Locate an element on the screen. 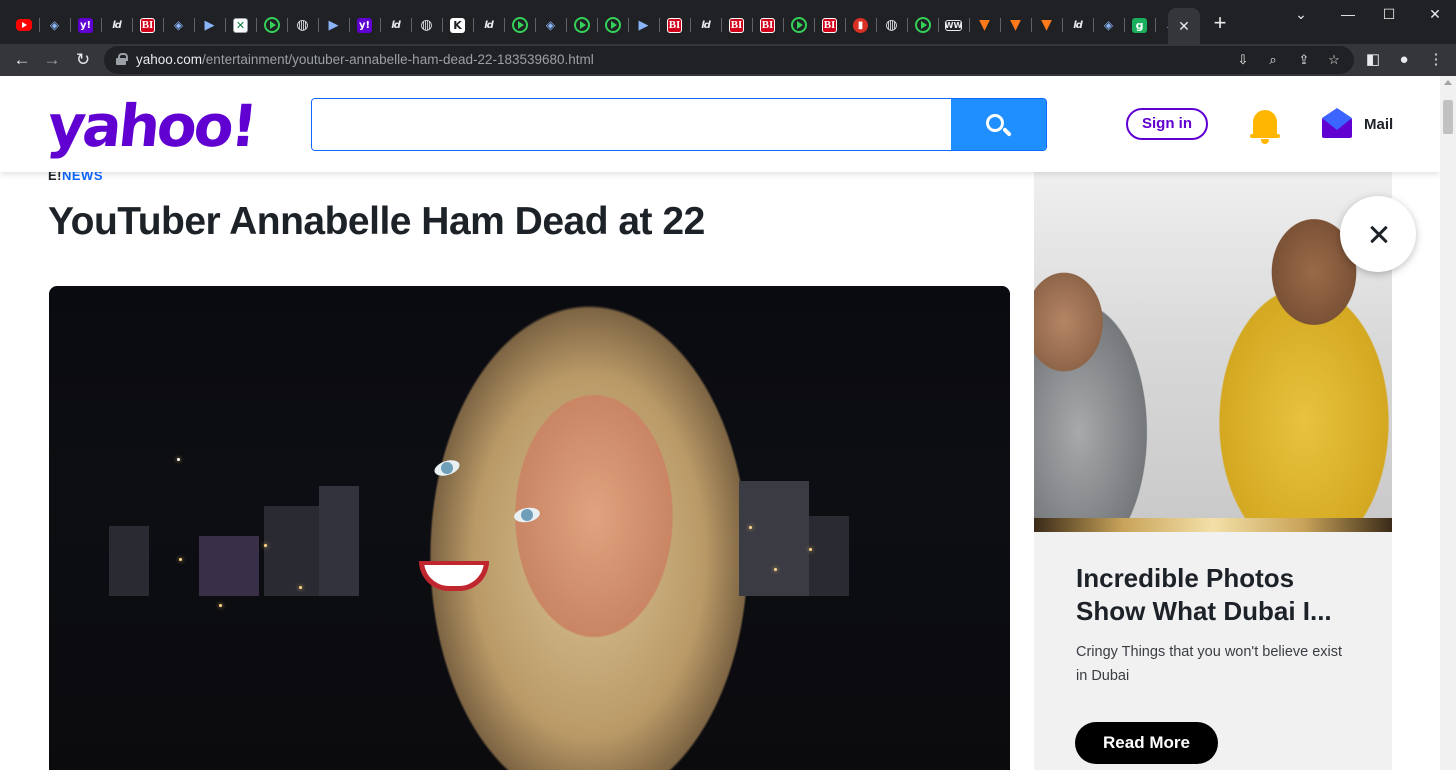 The height and width of the screenshot is (770, 1456). bookmark-icon: ▼ is located at coordinates (1015, 25).